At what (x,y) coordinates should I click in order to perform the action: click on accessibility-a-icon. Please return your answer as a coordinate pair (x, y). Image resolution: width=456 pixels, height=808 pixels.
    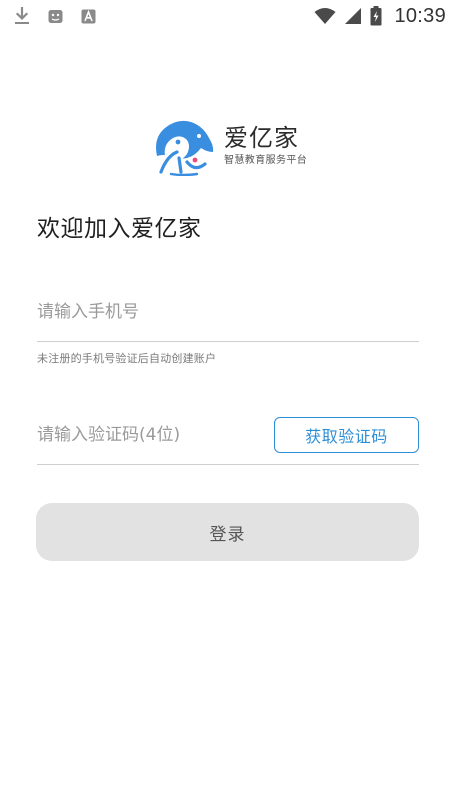
    Looking at the image, I should click on (88, 16).